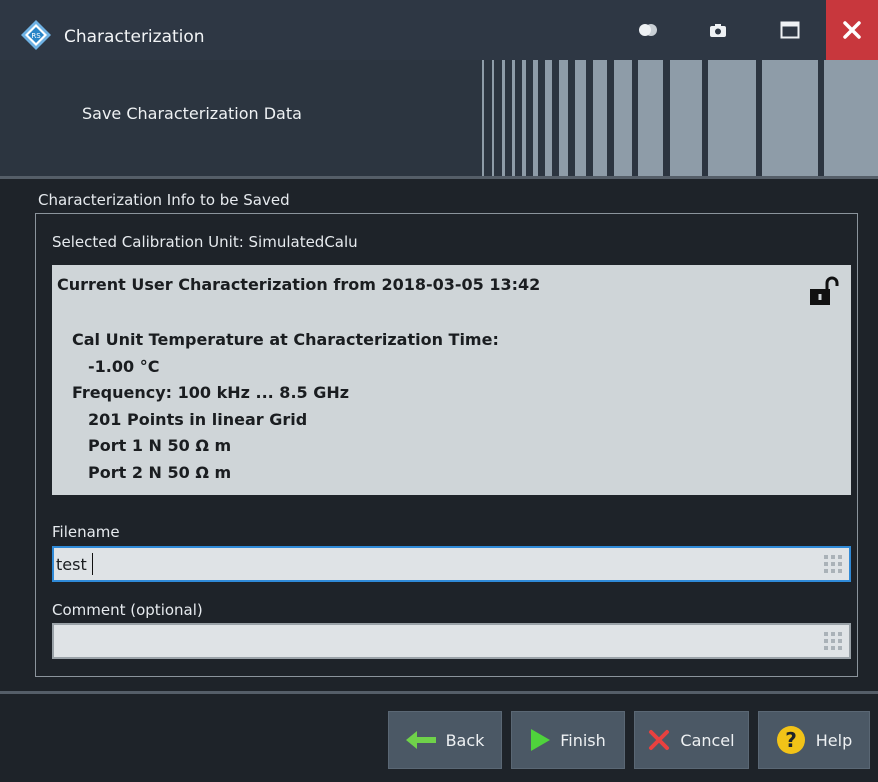 The image size is (878, 782). I want to click on help-icon: ?, so click(790, 740).